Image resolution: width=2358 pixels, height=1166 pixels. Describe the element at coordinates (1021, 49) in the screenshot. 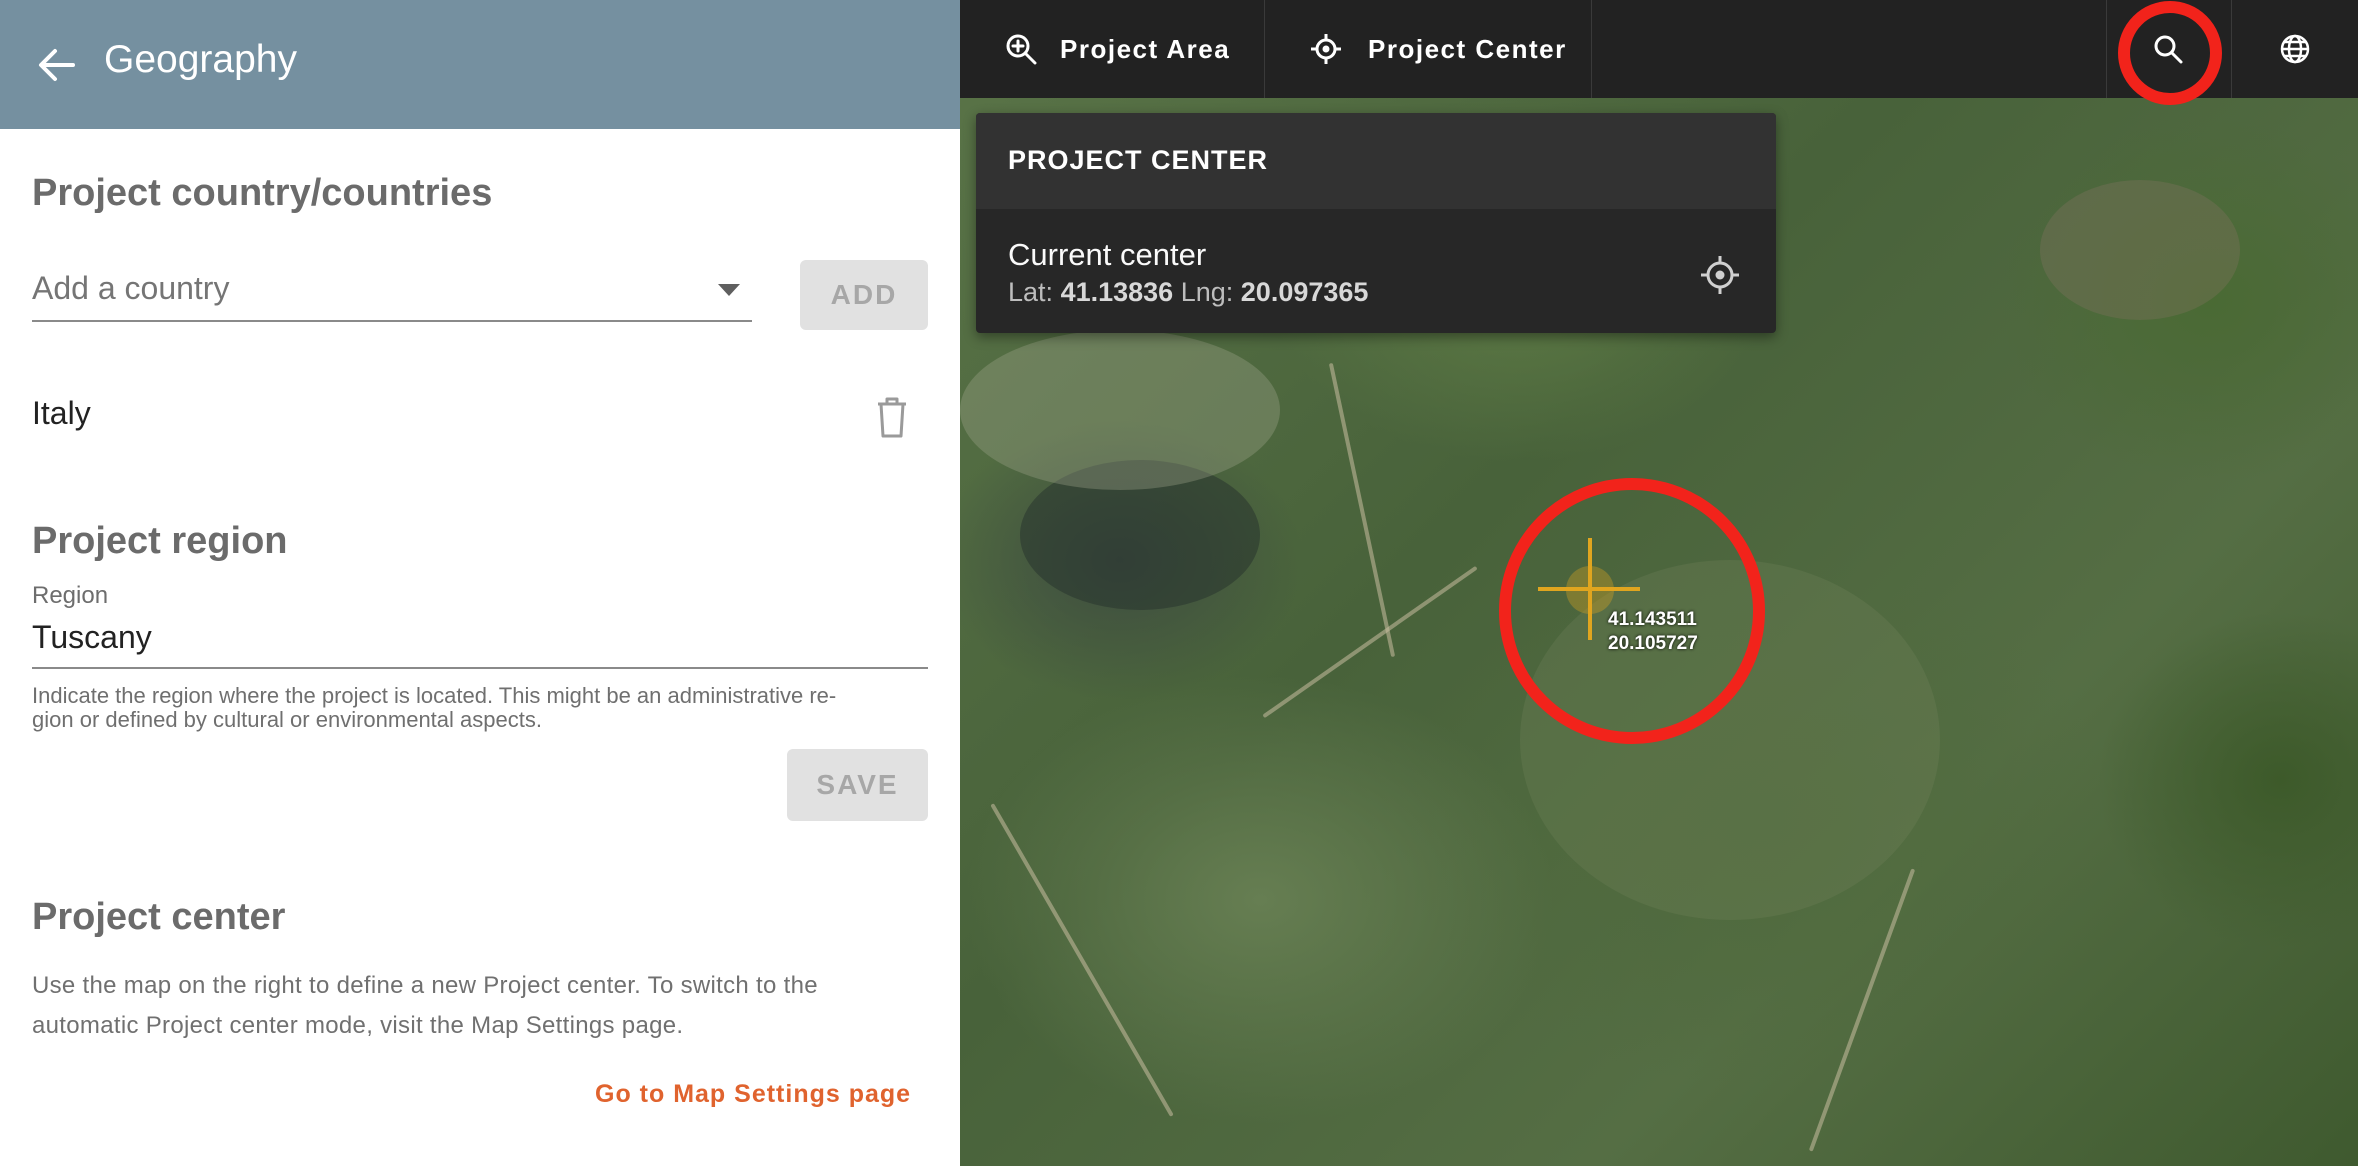

I see `zoom-in-icon` at that location.